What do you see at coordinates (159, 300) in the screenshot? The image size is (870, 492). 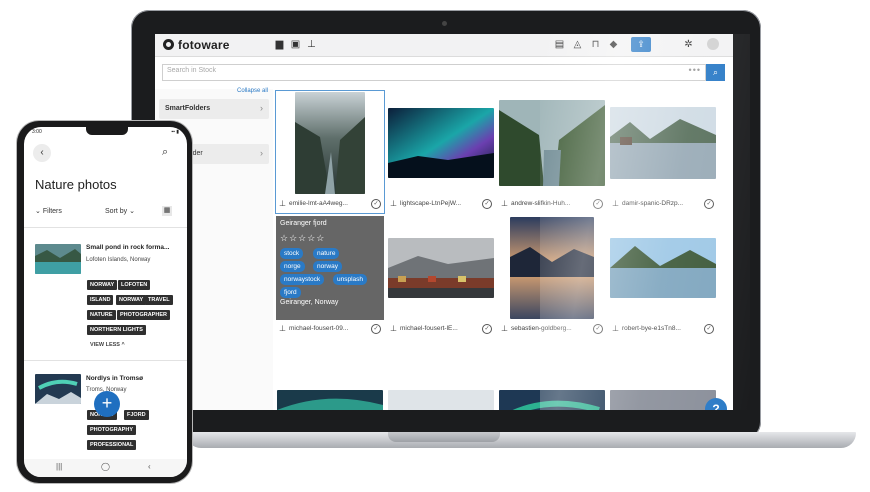 I see `tag-chip: TRAVEL` at bounding box center [159, 300].